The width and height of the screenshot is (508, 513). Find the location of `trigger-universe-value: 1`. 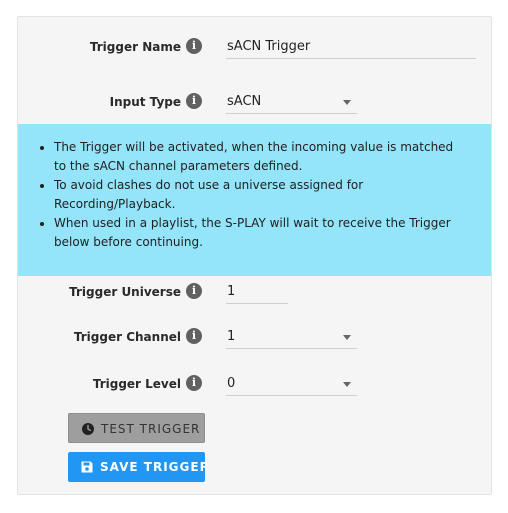

trigger-universe-value: 1 is located at coordinates (231, 291).